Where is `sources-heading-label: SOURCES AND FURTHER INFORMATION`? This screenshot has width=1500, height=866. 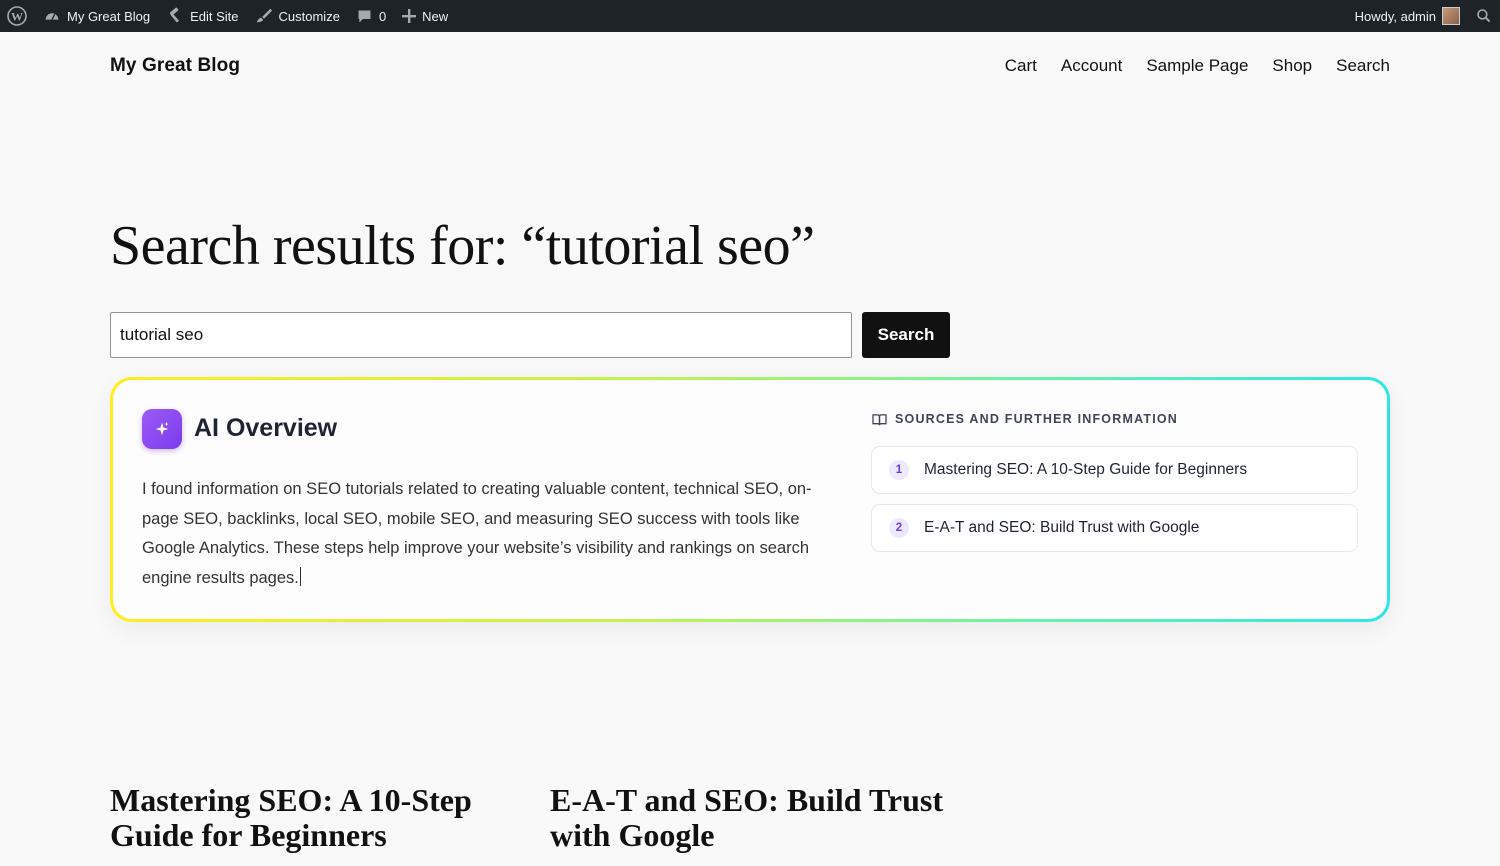 sources-heading-label: SOURCES AND FURTHER INFORMATION is located at coordinates (1037, 419).